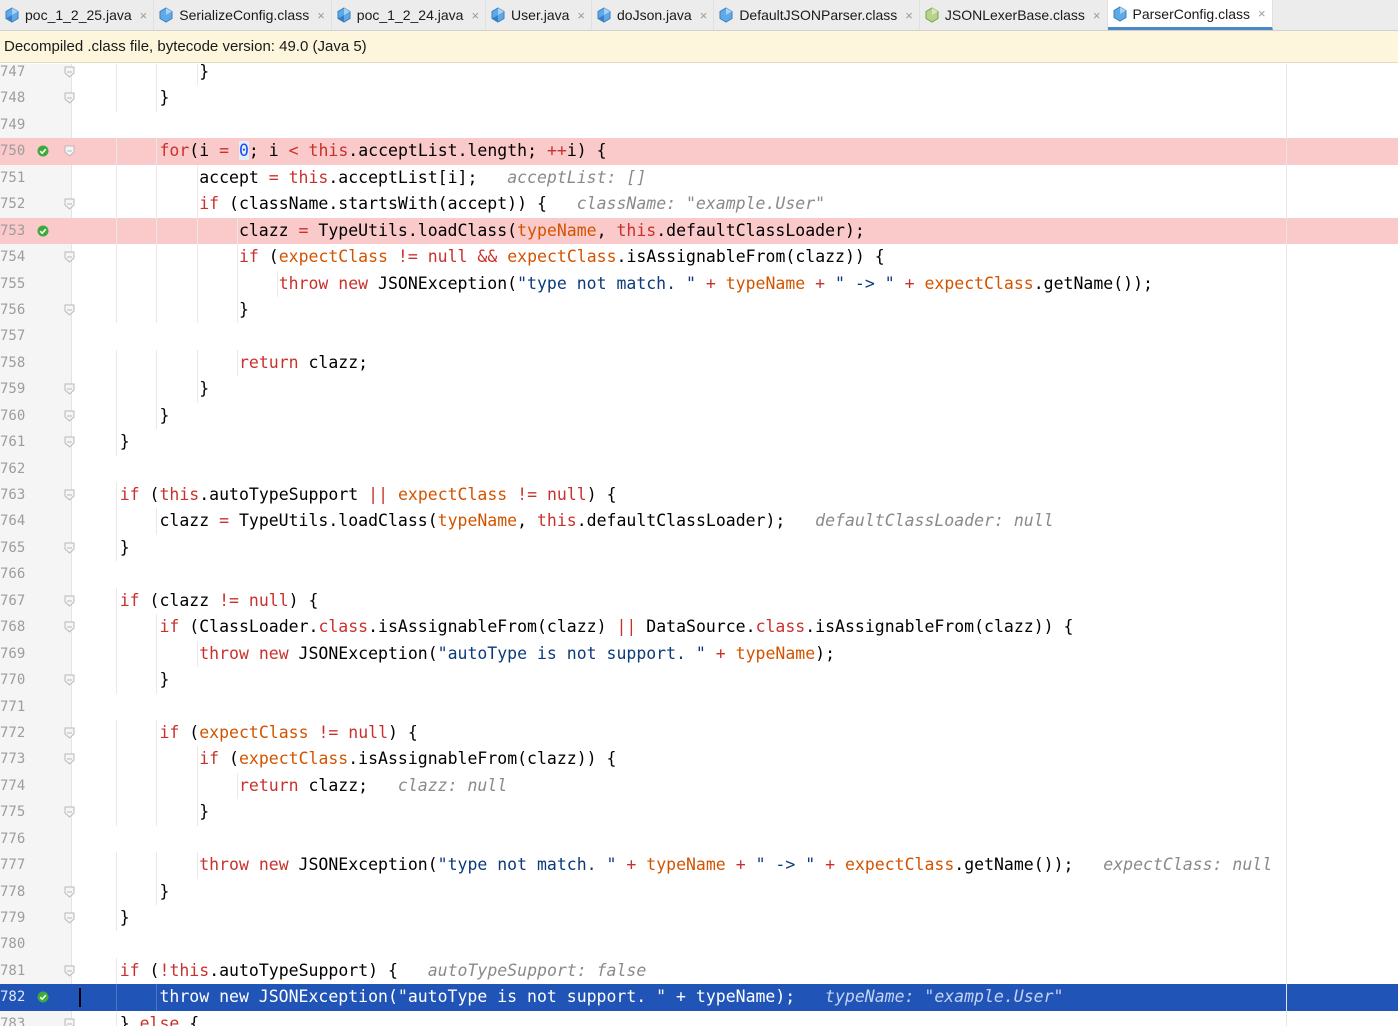  I want to click on line-number: 775, so click(12, 812).